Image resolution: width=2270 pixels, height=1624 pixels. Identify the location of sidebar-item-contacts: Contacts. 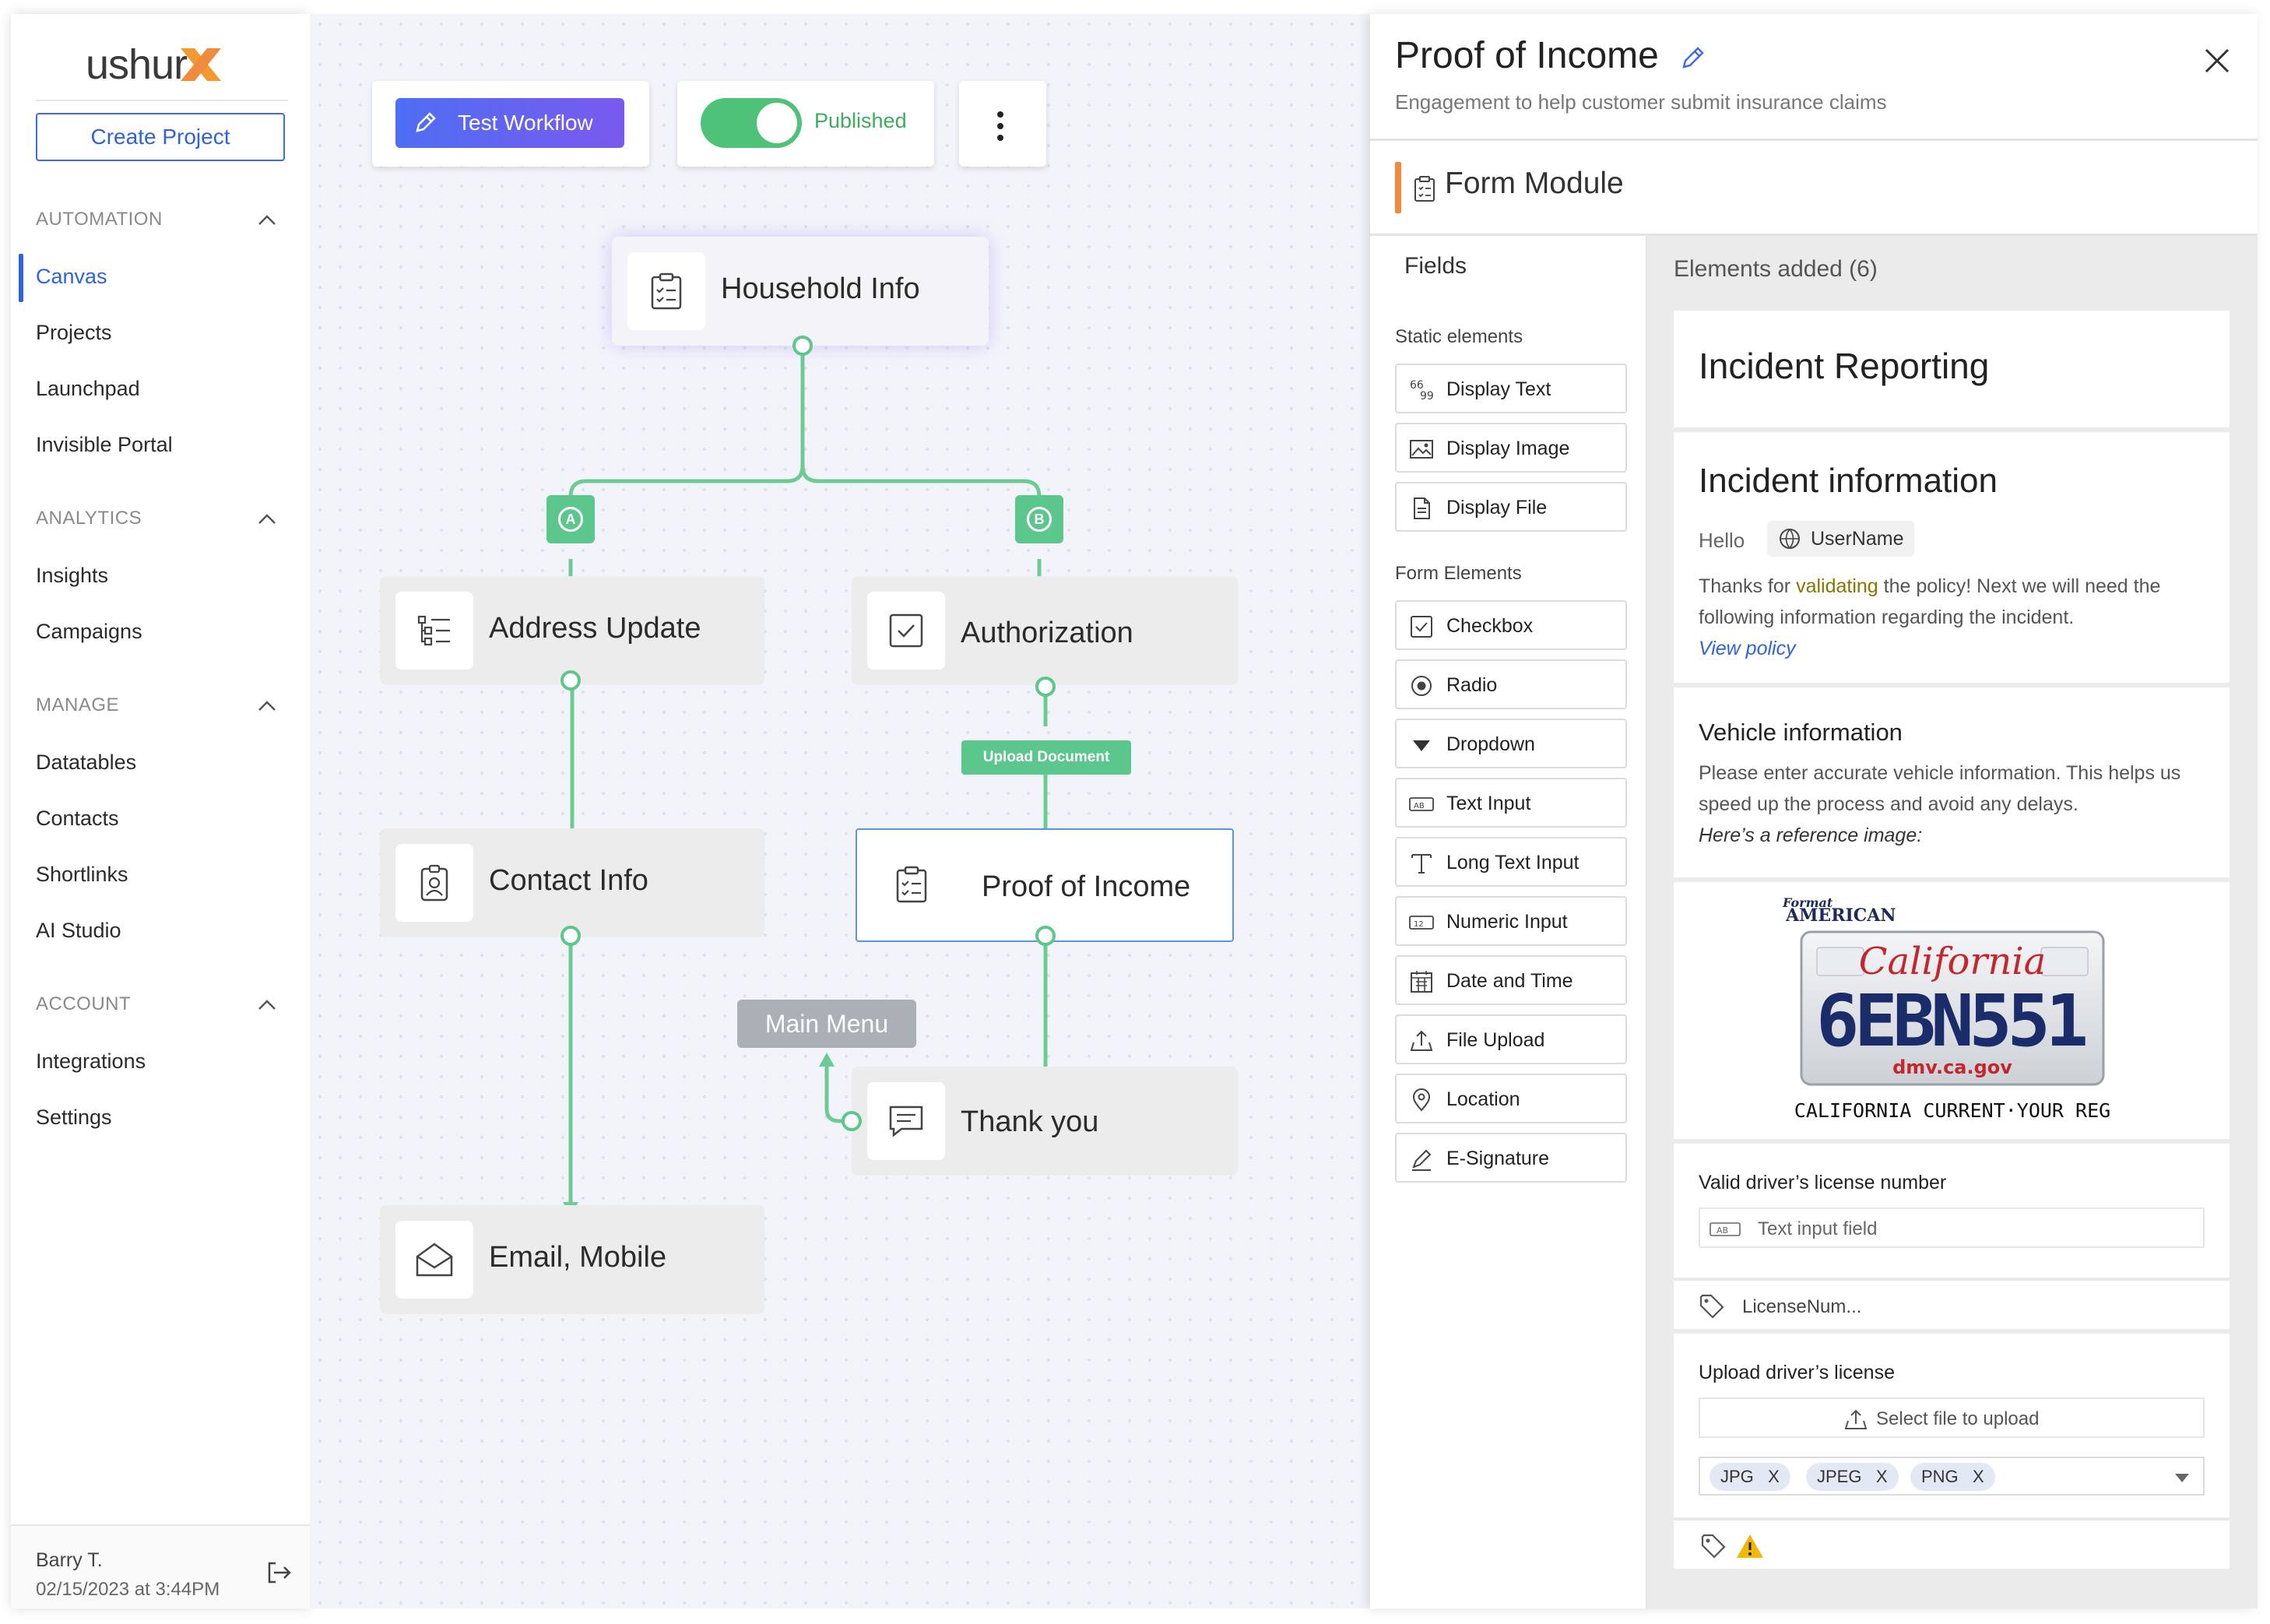
(77, 819).